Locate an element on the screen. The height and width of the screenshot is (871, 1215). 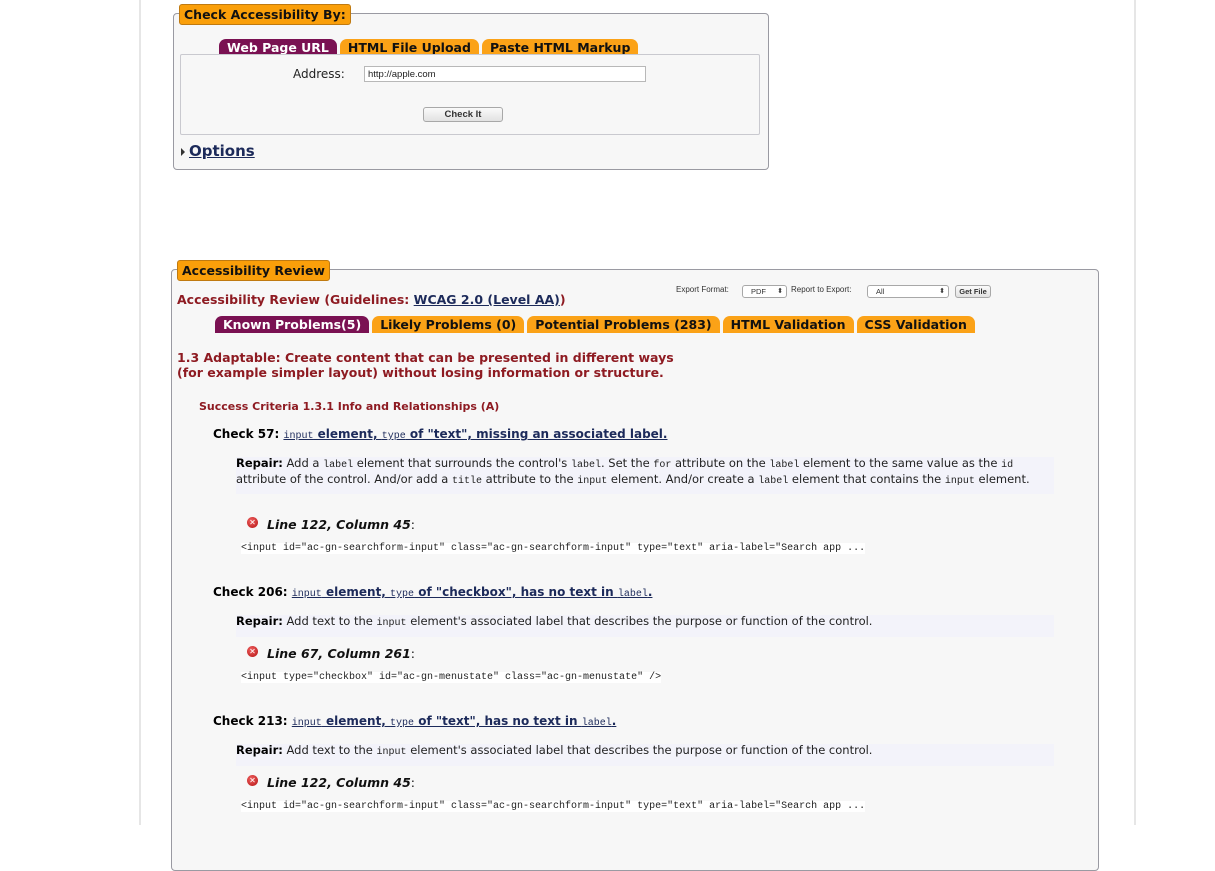
get-file-button: Get File is located at coordinates (973, 291).